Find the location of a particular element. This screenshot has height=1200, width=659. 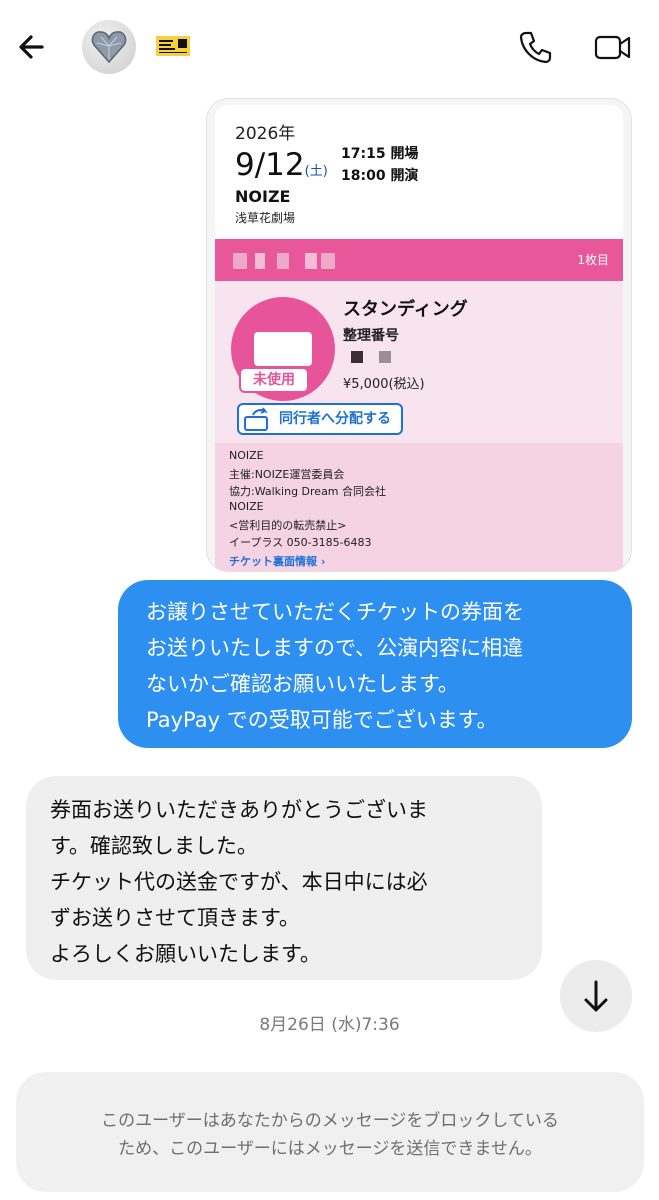

message-line: ないかご確認お願いいたします。 is located at coordinates (302, 684).